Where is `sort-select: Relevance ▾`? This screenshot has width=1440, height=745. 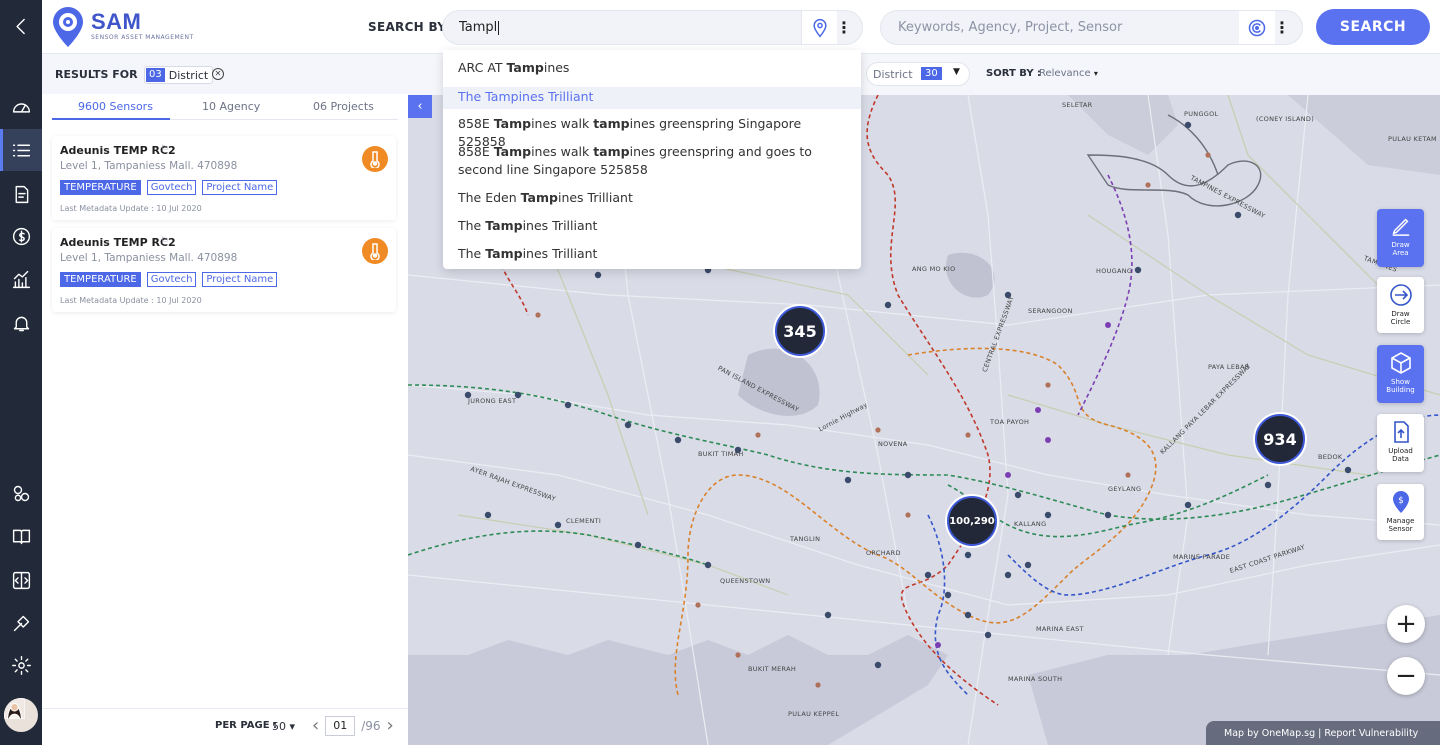 sort-select: Relevance ▾ is located at coordinates (1068, 73).